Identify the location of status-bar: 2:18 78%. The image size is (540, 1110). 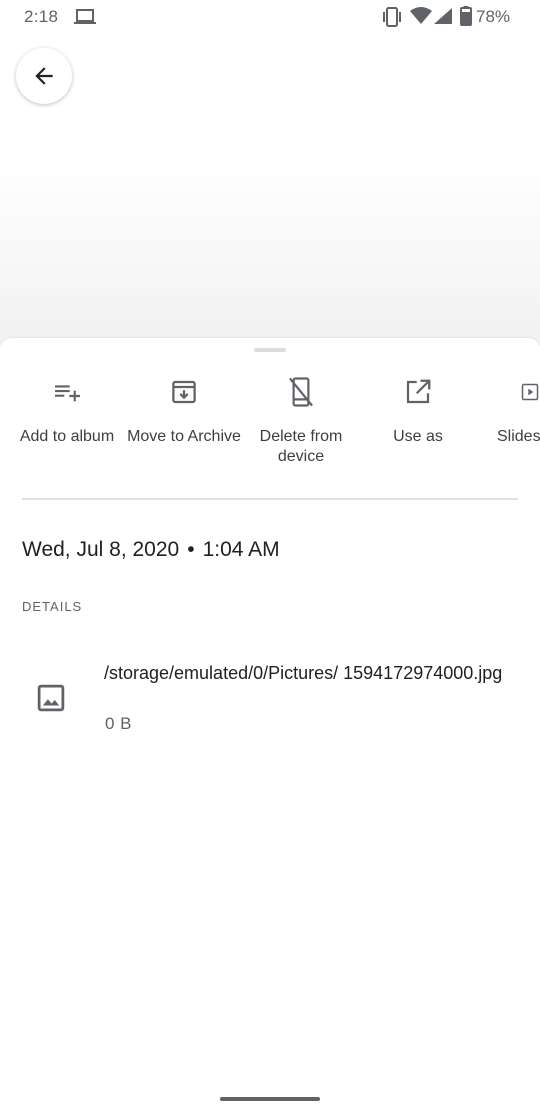
(270, 18).